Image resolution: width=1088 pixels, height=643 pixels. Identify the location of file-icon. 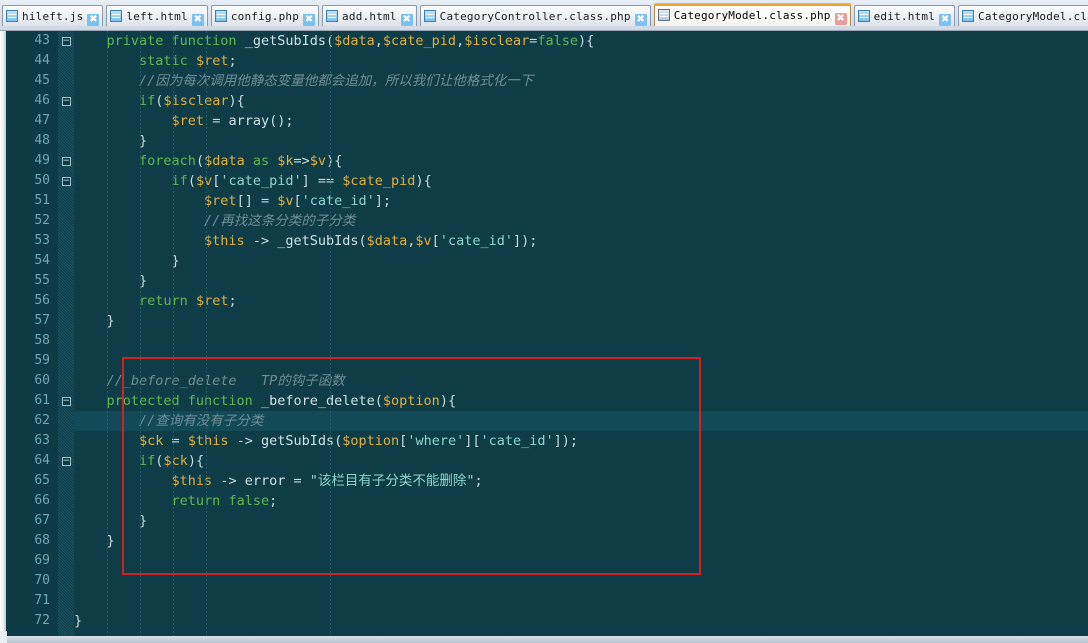
(12, 16).